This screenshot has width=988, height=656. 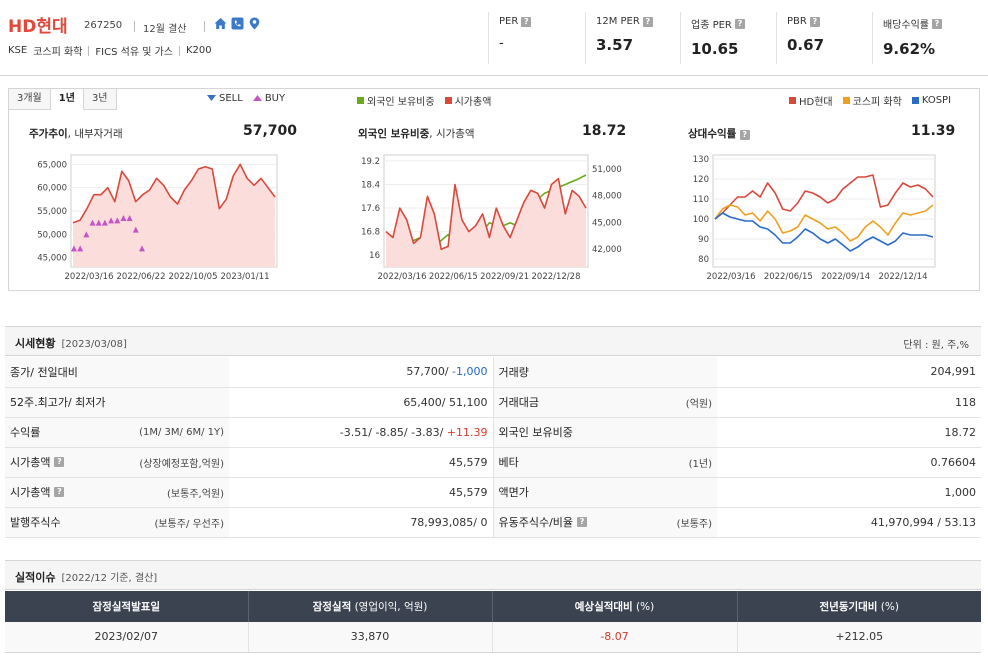 I want to click on home-icon, so click(x=220, y=23).